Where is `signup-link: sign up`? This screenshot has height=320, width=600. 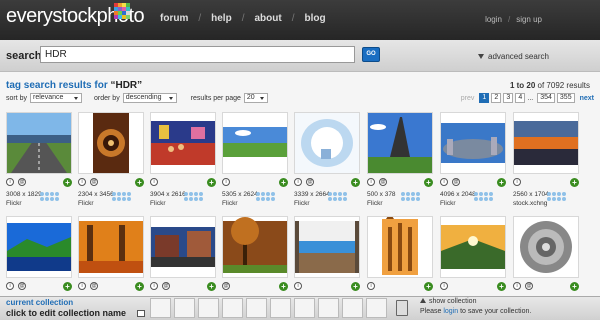
signup-link: sign up is located at coordinates (529, 19).